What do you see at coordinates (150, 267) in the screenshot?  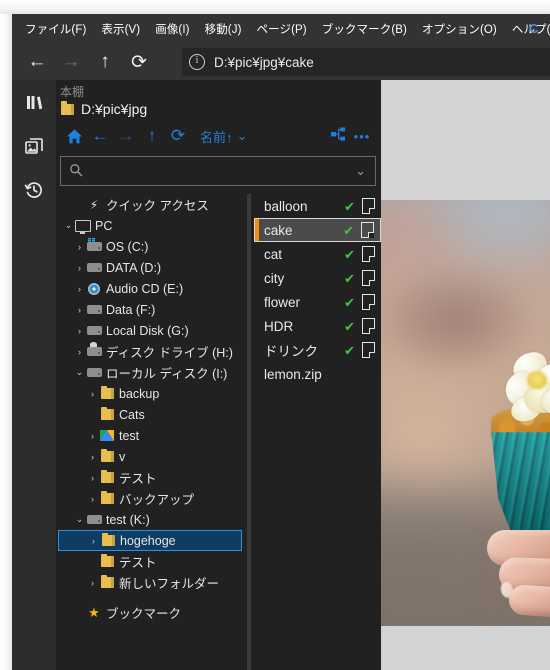 I see `tree-item-data-d: › DATA (D:)` at bounding box center [150, 267].